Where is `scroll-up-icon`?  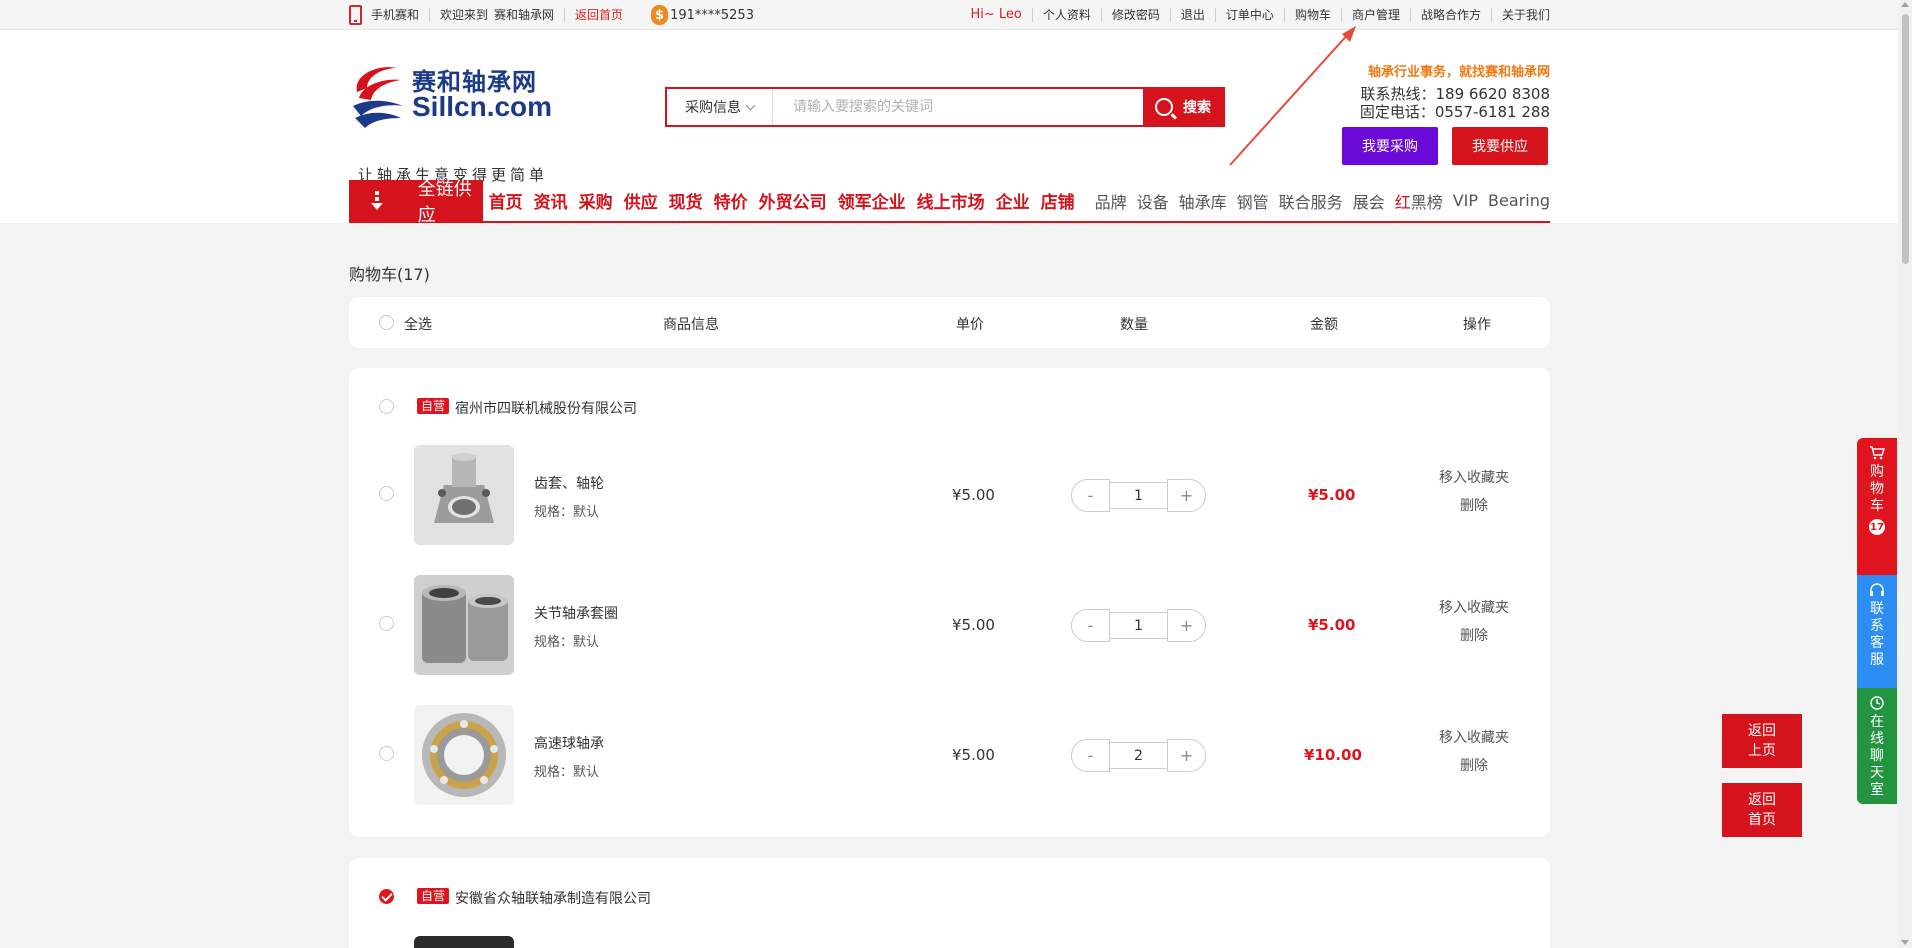
scroll-up-icon is located at coordinates (1905, 4).